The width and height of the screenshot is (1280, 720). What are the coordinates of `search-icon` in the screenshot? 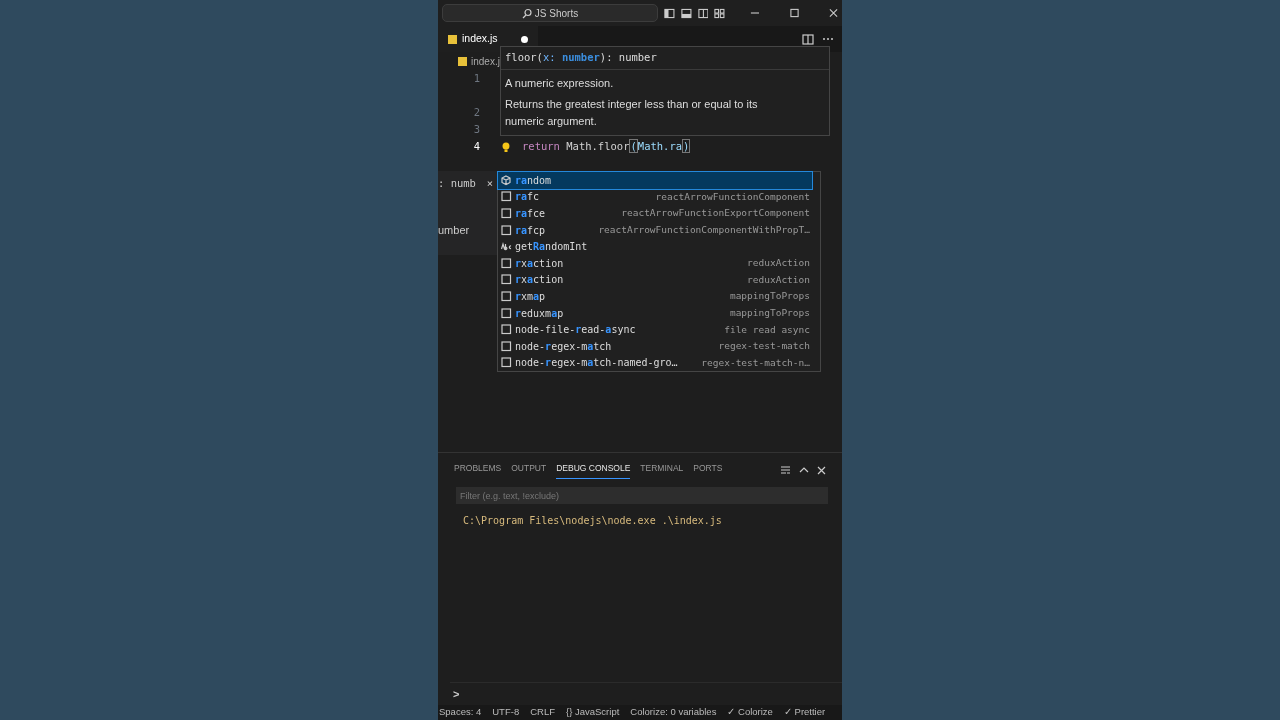 It's located at (526, 13).